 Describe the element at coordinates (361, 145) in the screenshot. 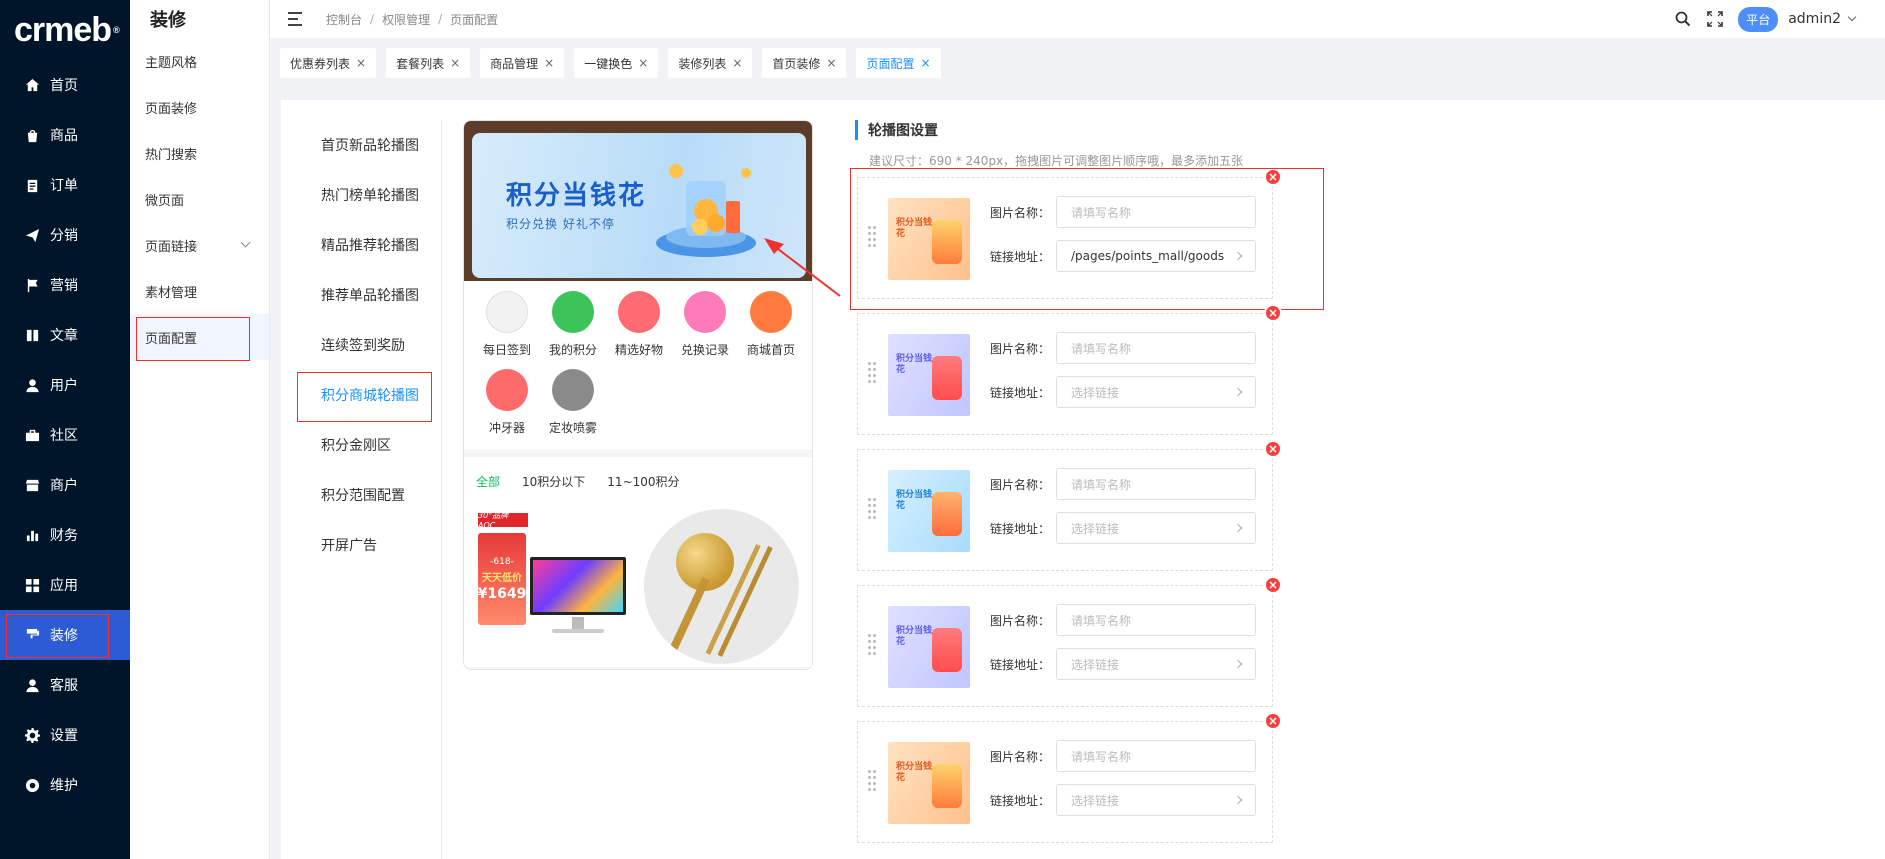

I see `config-item-0: 首页新品轮播图` at that location.